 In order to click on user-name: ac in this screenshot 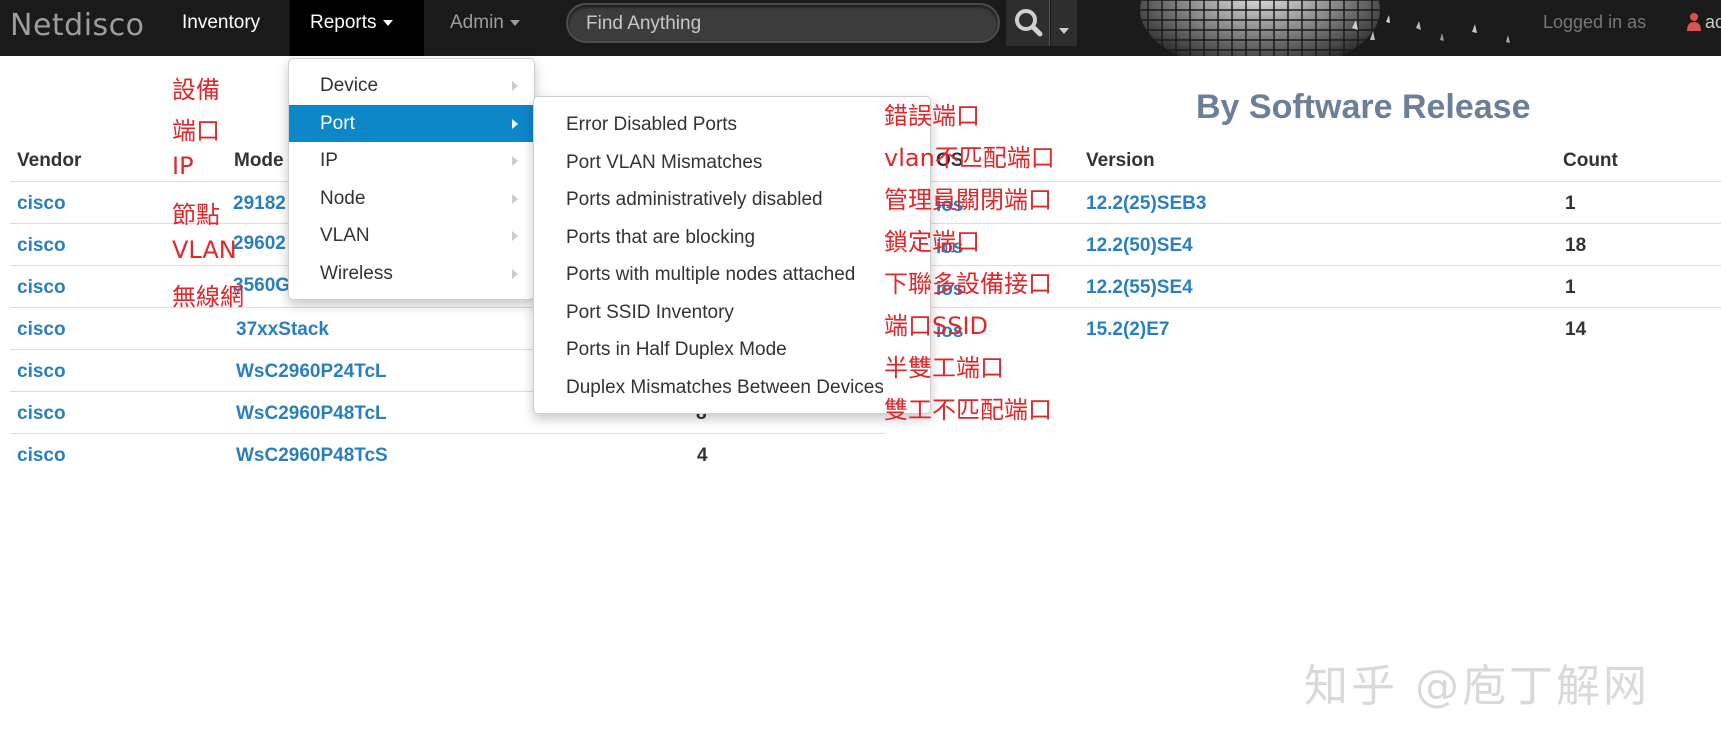, I will do `click(1713, 22)`.